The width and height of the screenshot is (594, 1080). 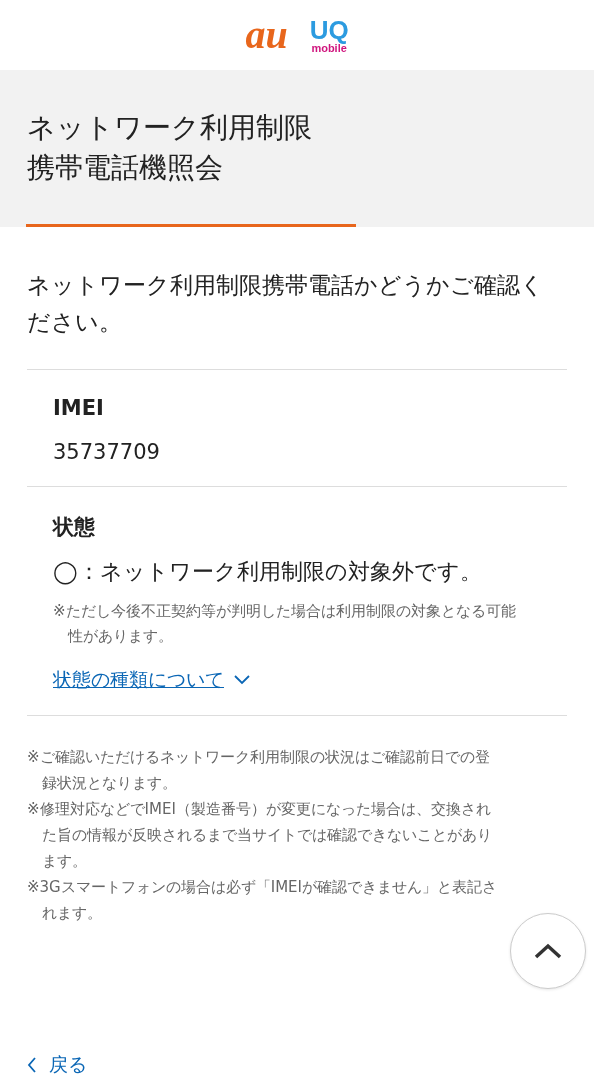 What do you see at coordinates (259, 770) in the screenshot?
I see `footnote: ※ご確認いただけるネットワーク利用制限の状況はご確認前日での登録状況となります。` at bounding box center [259, 770].